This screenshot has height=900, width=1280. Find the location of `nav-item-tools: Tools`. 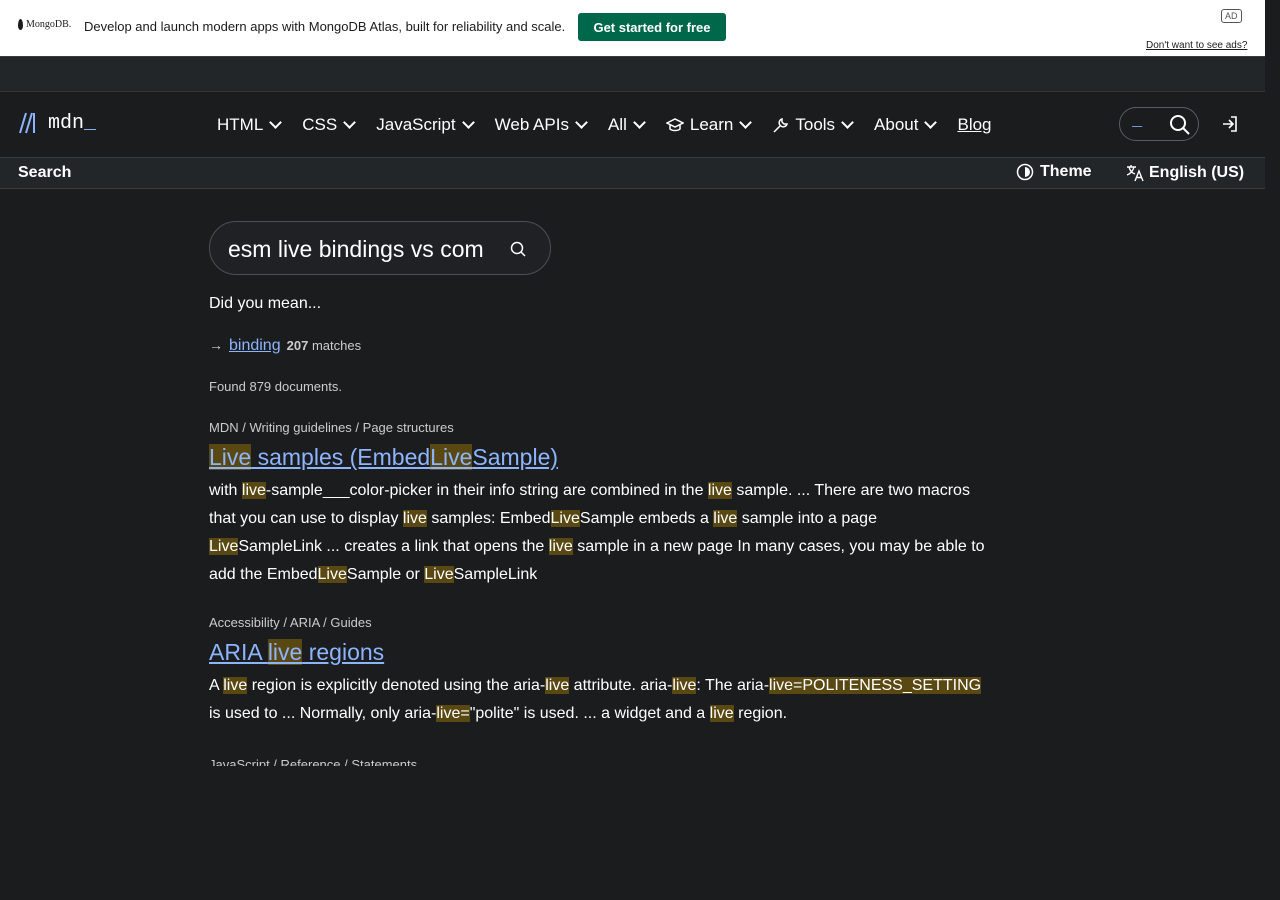

nav-item-tools: Tools is located at coordinates (813, 125).